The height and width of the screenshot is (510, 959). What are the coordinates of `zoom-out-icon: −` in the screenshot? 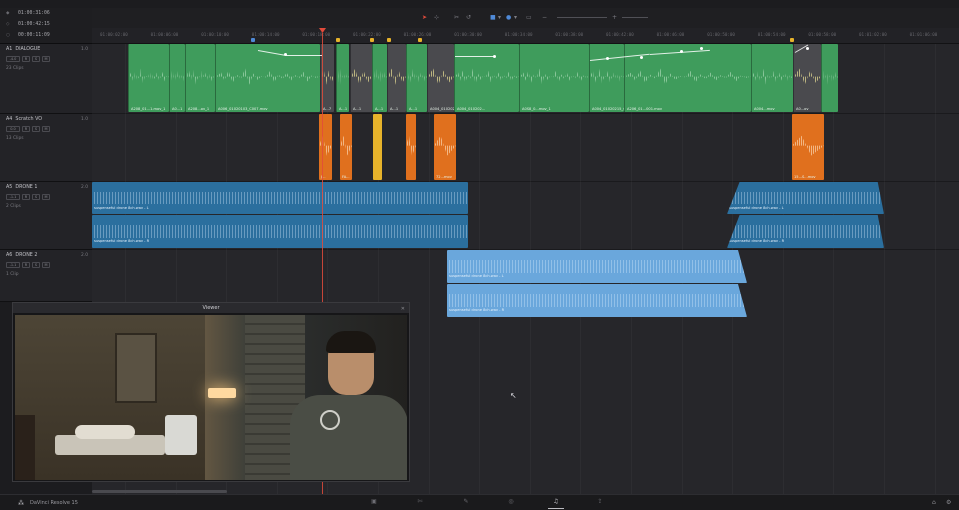 It's located at (544, 17).